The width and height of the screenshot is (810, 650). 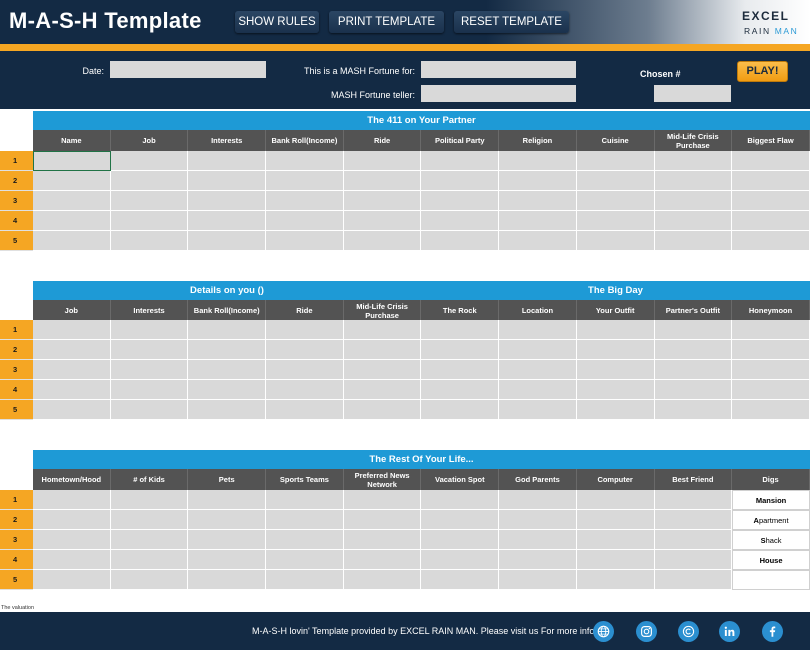 What do you see at coordinates (498, 69) in the screenshot?
I see `fortune-for-field` at bounding box center [498, 69].